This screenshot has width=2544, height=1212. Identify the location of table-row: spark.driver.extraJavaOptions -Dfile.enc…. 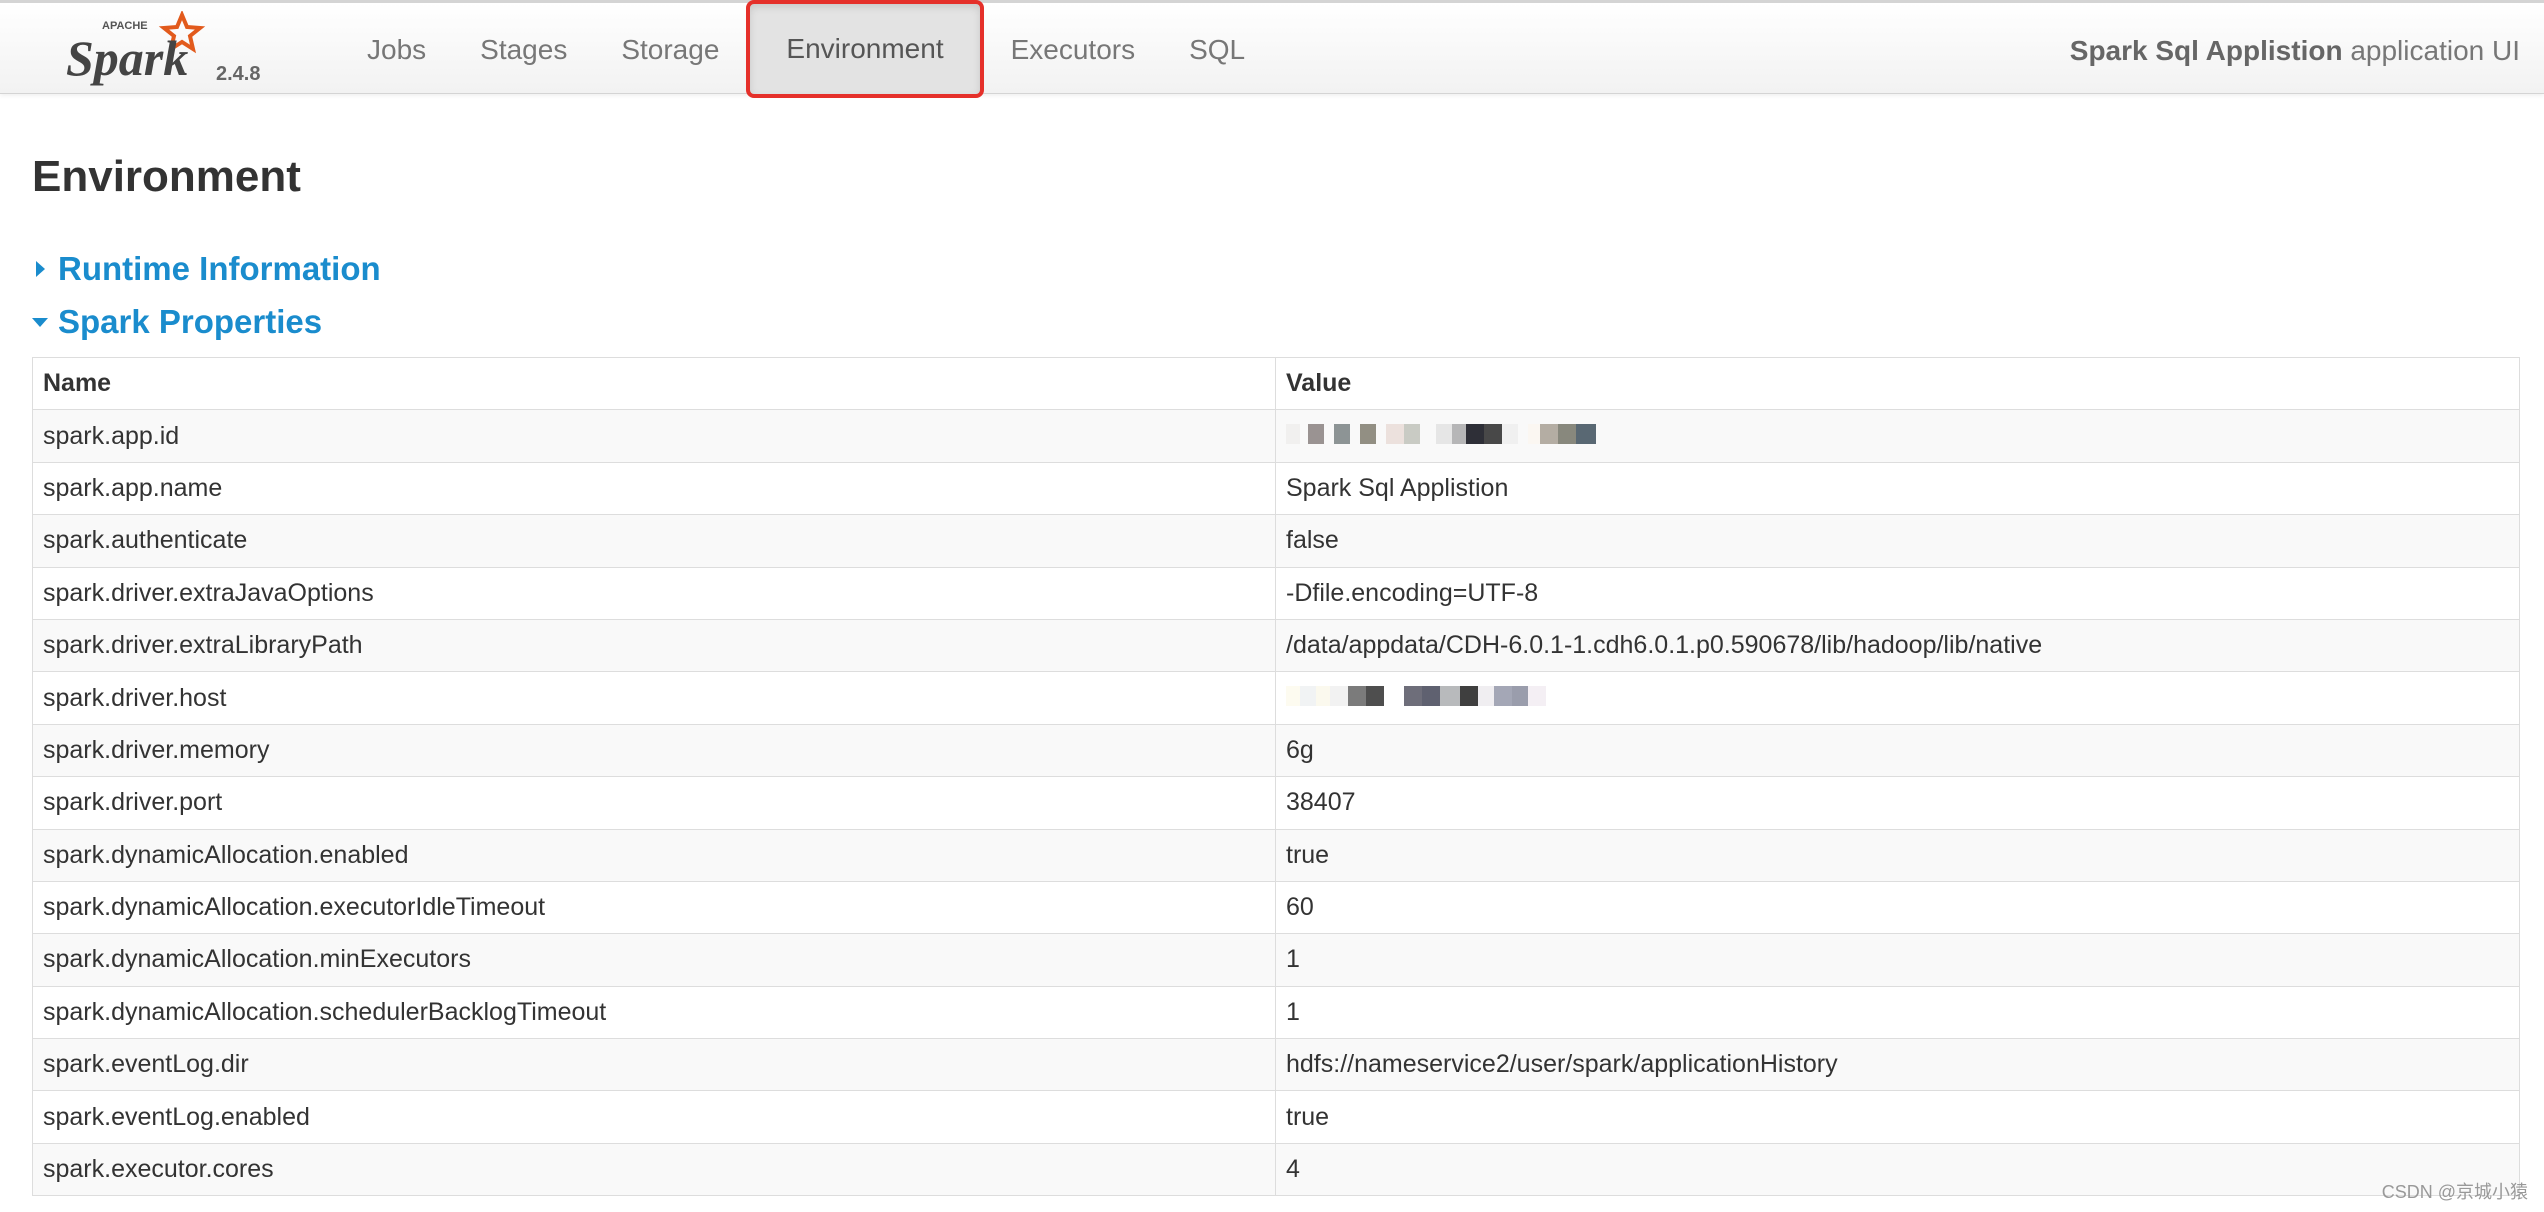
(1276, 593).